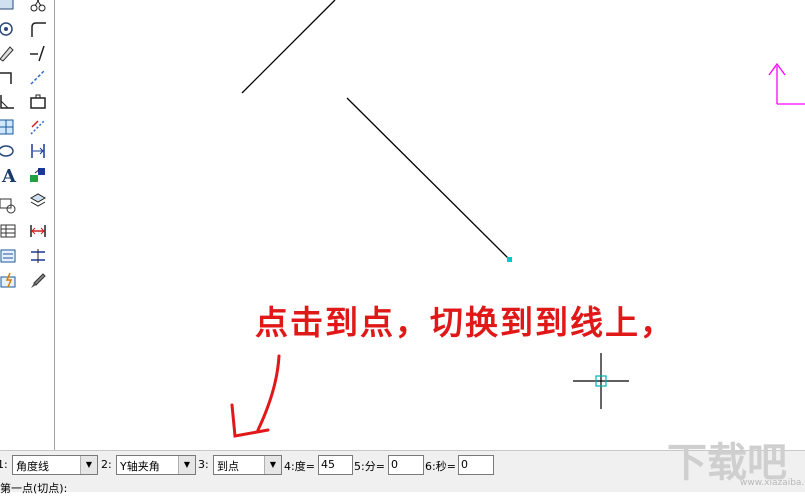  Describe the element at coordinates (772, 483) in the screenshot. I see `watermark-url: www.xiazaiba.com` at that location.